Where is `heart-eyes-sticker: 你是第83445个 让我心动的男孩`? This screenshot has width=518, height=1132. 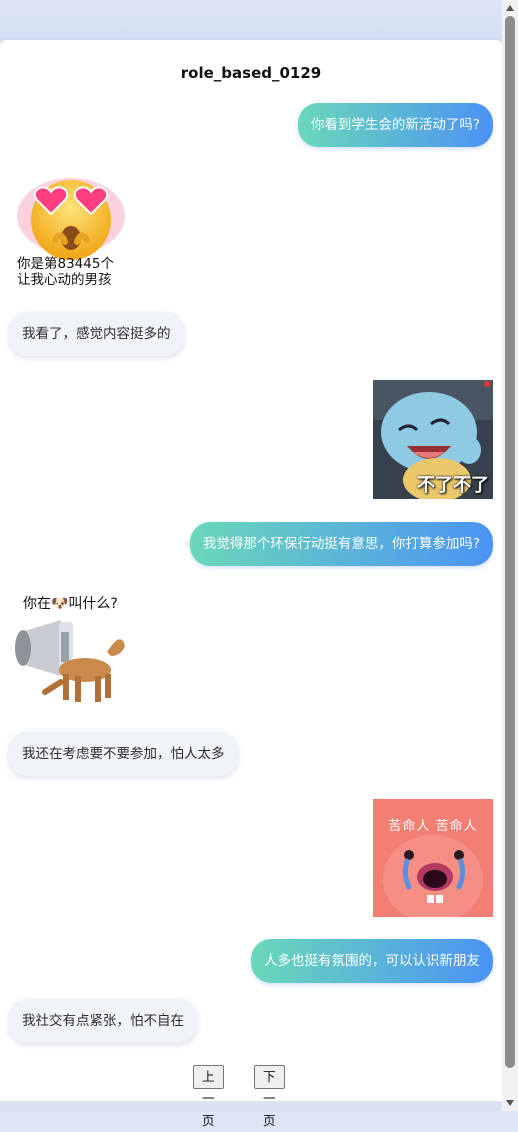 heart-eyes-sticker: 你是第83445个 让我心动的男孩 is located at coordinates (71, 230).